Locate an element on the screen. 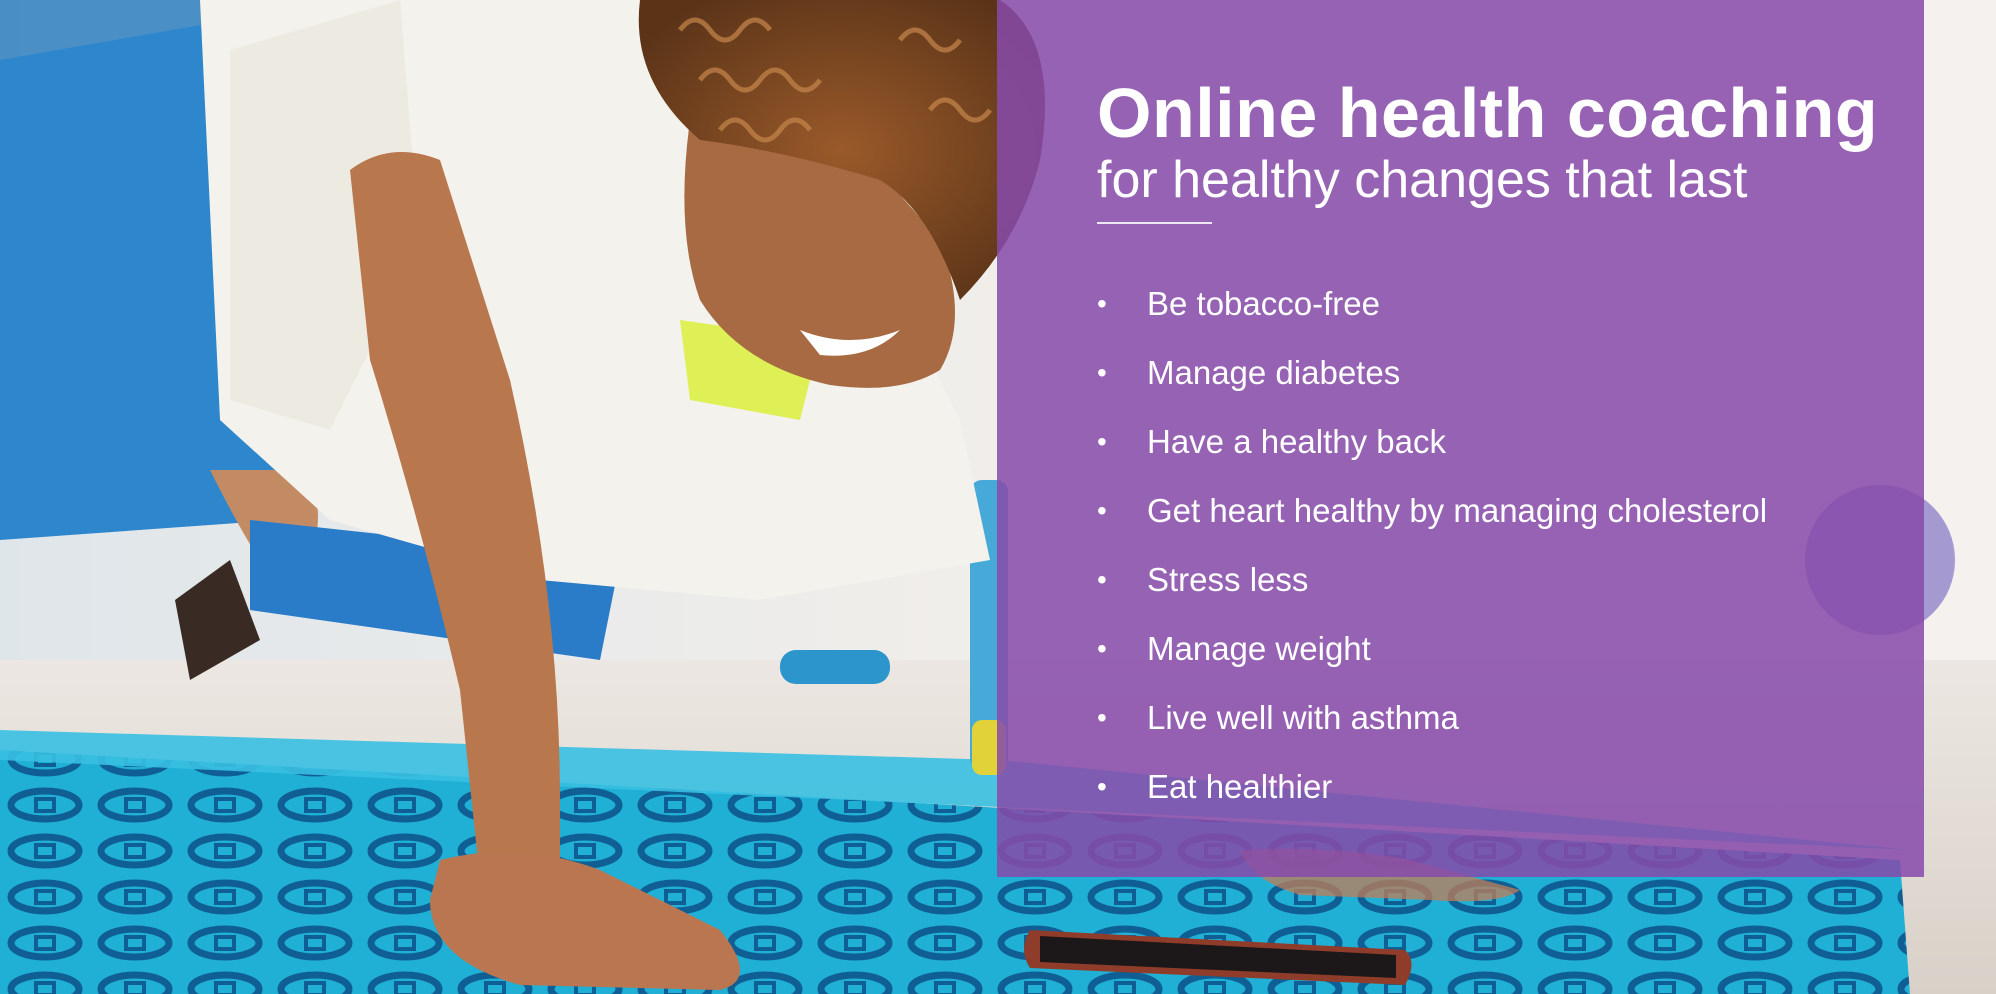 The image size is (1996, 994). list-item: Live well with asthma is located at coordinates (1432, 727).